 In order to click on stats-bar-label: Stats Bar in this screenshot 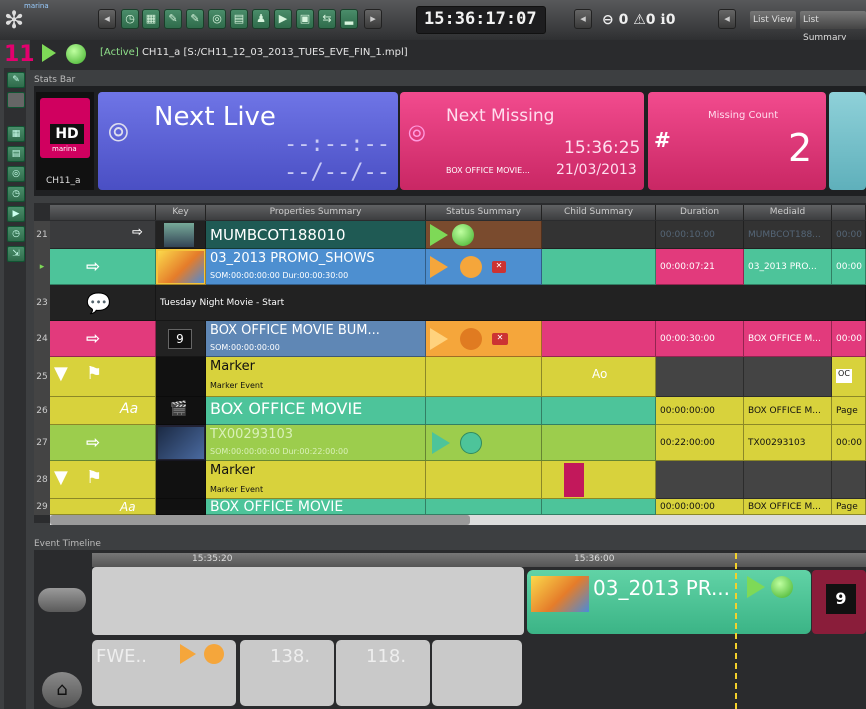, I will do `click(55, 80)`.